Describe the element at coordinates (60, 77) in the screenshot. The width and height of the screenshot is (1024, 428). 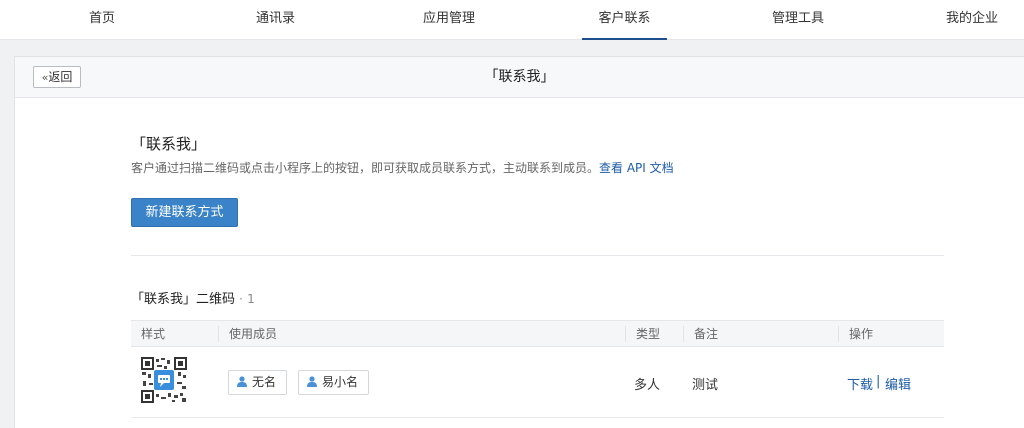
I see `back-button-label: 返回` at that location.